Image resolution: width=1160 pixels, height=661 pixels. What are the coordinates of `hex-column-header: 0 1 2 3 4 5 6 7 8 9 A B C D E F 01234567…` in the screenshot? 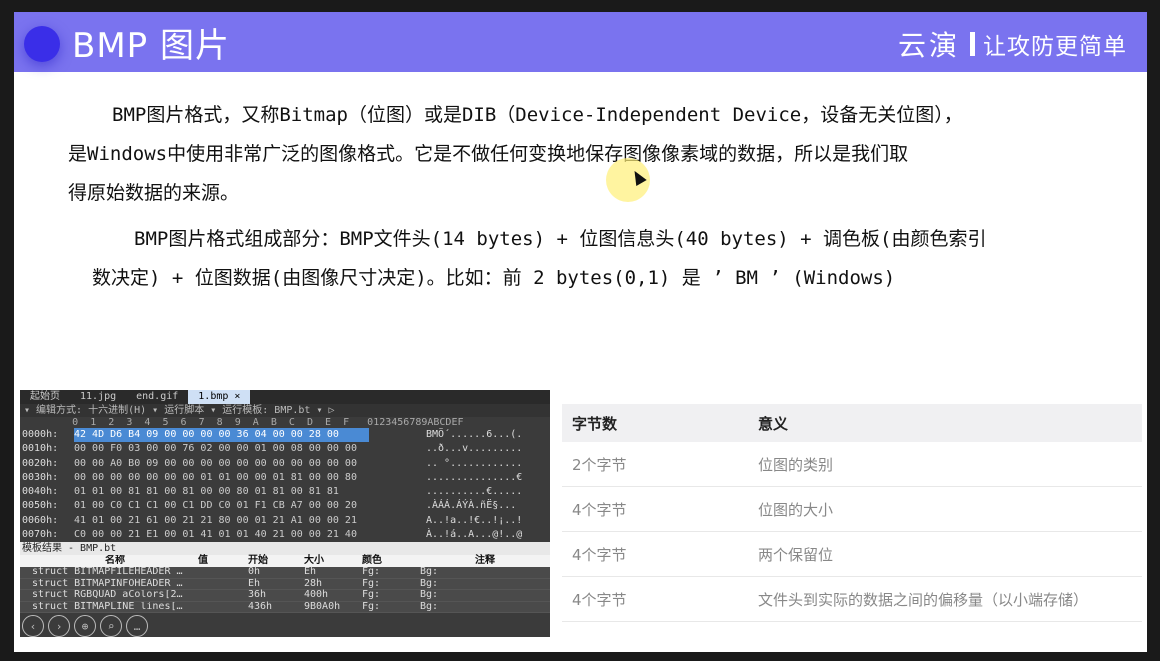 It's located at (244, 422).